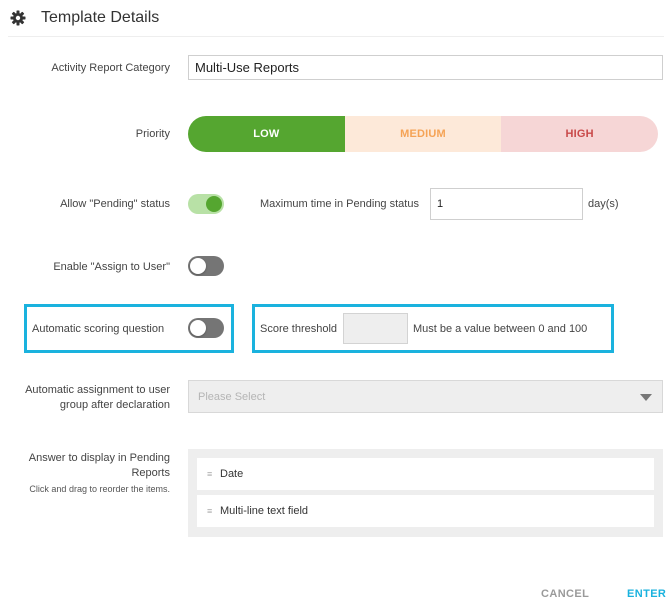  Describe the element at coordinates (506, 204) in the screenshot. I see `max-time-input: 1` at that location.